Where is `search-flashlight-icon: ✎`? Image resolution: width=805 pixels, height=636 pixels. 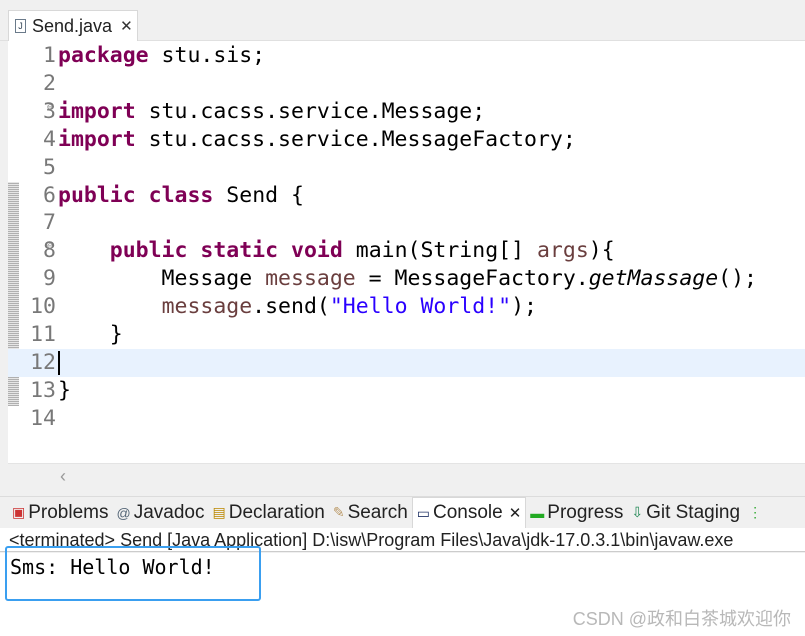 search-flashlight-icon: ✎ is located at coordinates (338, 512).